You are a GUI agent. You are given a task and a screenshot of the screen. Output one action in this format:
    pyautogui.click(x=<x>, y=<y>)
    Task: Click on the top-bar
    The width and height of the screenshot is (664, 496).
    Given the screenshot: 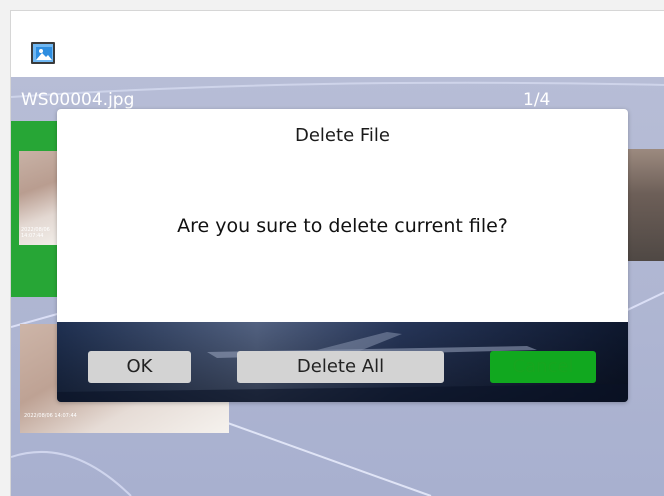 What is the action you would take?
    pyautogui.click(x=337, y=44)
    